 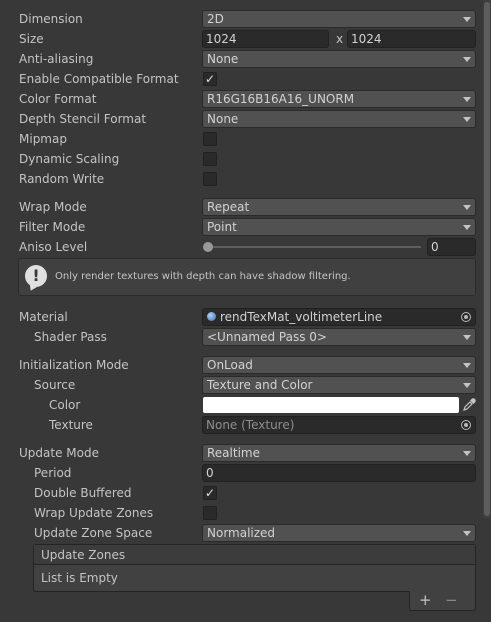 What do you see at coordinates (339, 337) in the screenshot?
I see `shader-pass-dropdown: <Unnamed Pass 0>` at bounding box center [339, 337].